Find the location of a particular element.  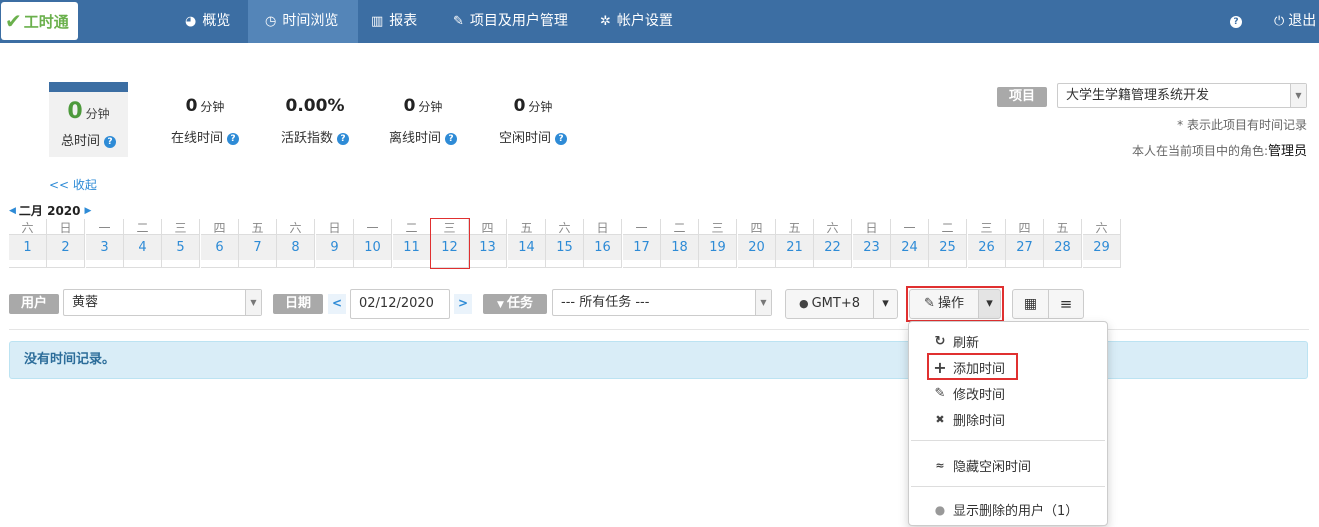

logo: ✔ 工时通 is located at coordinates (39, 21).